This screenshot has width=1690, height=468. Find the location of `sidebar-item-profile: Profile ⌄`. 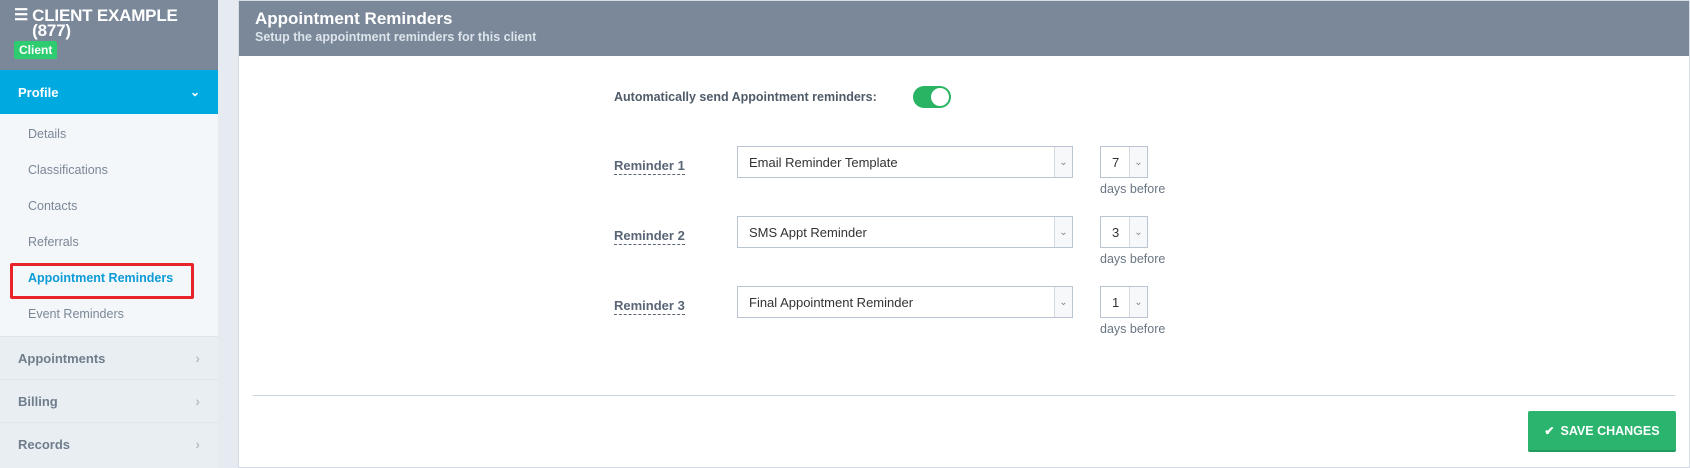

sidebar-item-profile: Profile ⌄ is located at coordinates (109, 92).